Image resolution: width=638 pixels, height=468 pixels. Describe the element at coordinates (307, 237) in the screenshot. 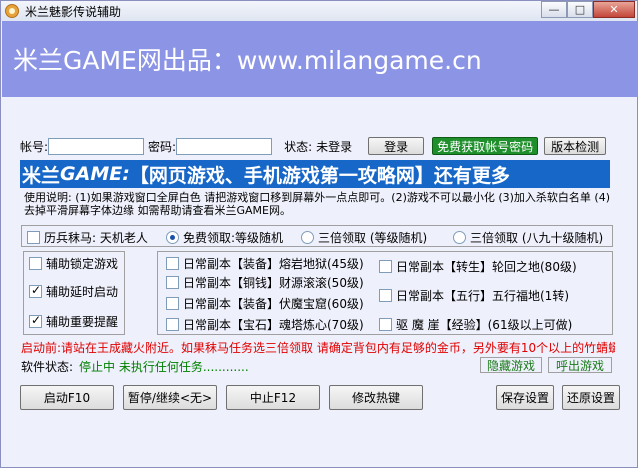

I see `triple-random-radio` at that location.